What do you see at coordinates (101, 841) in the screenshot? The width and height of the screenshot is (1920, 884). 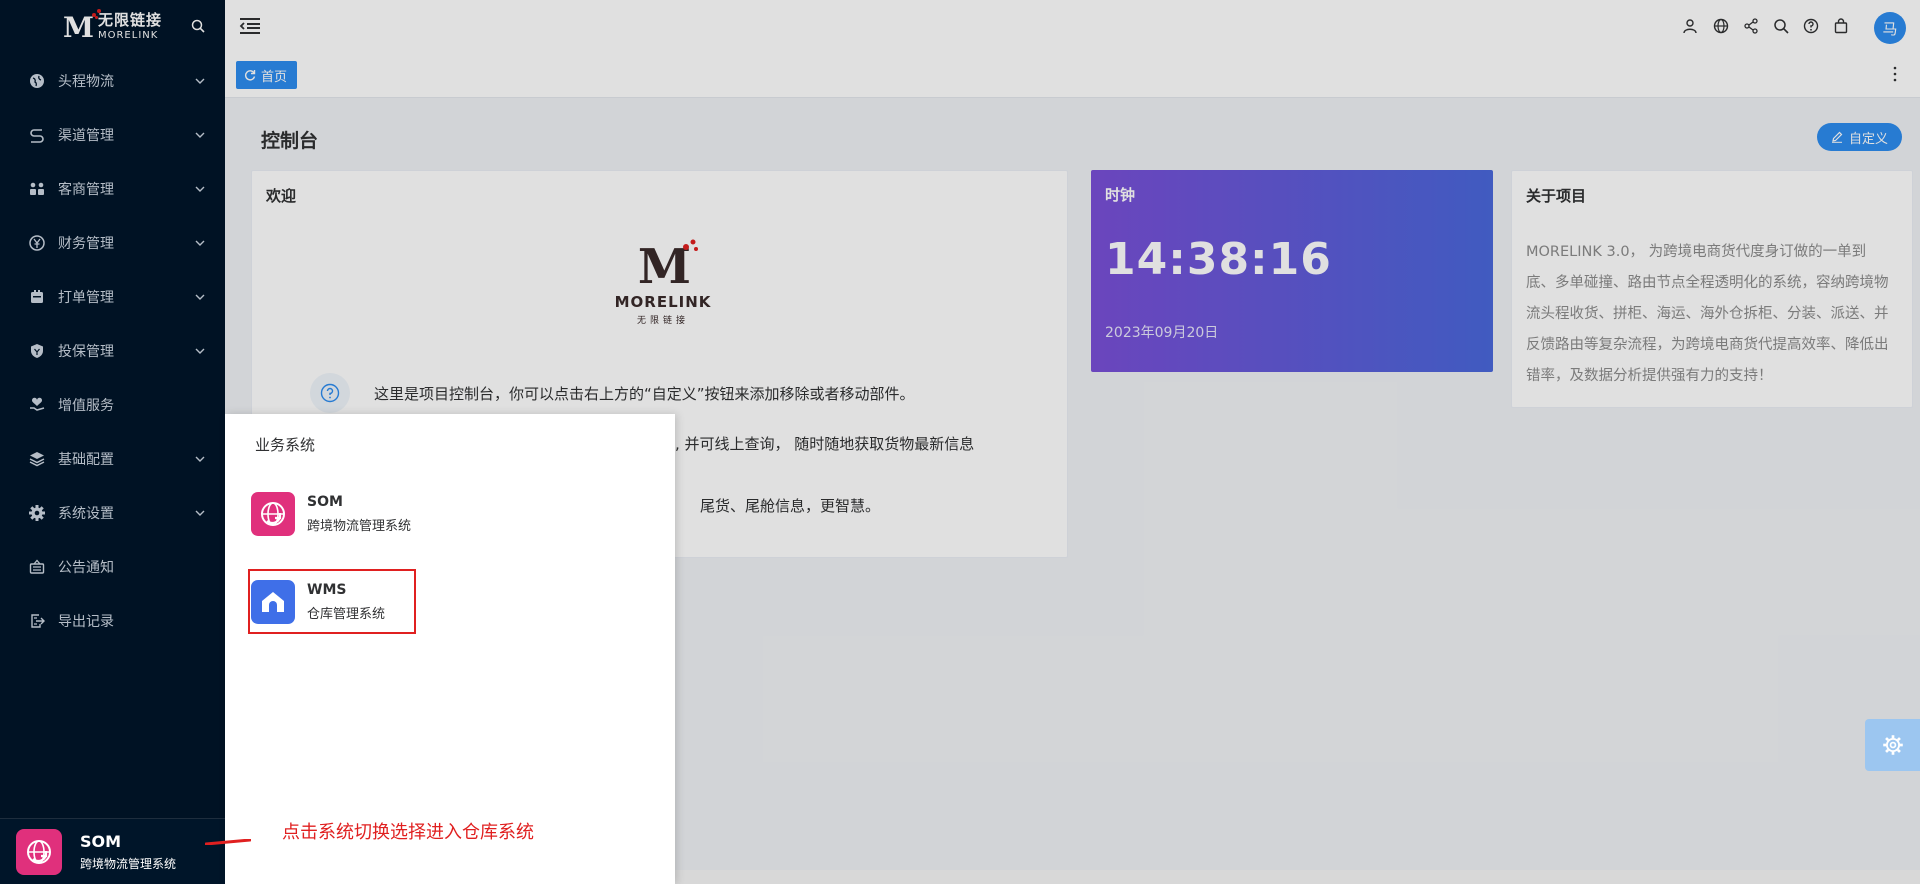 I see `current-system-name: SOM` at bounding box center [101, 841].